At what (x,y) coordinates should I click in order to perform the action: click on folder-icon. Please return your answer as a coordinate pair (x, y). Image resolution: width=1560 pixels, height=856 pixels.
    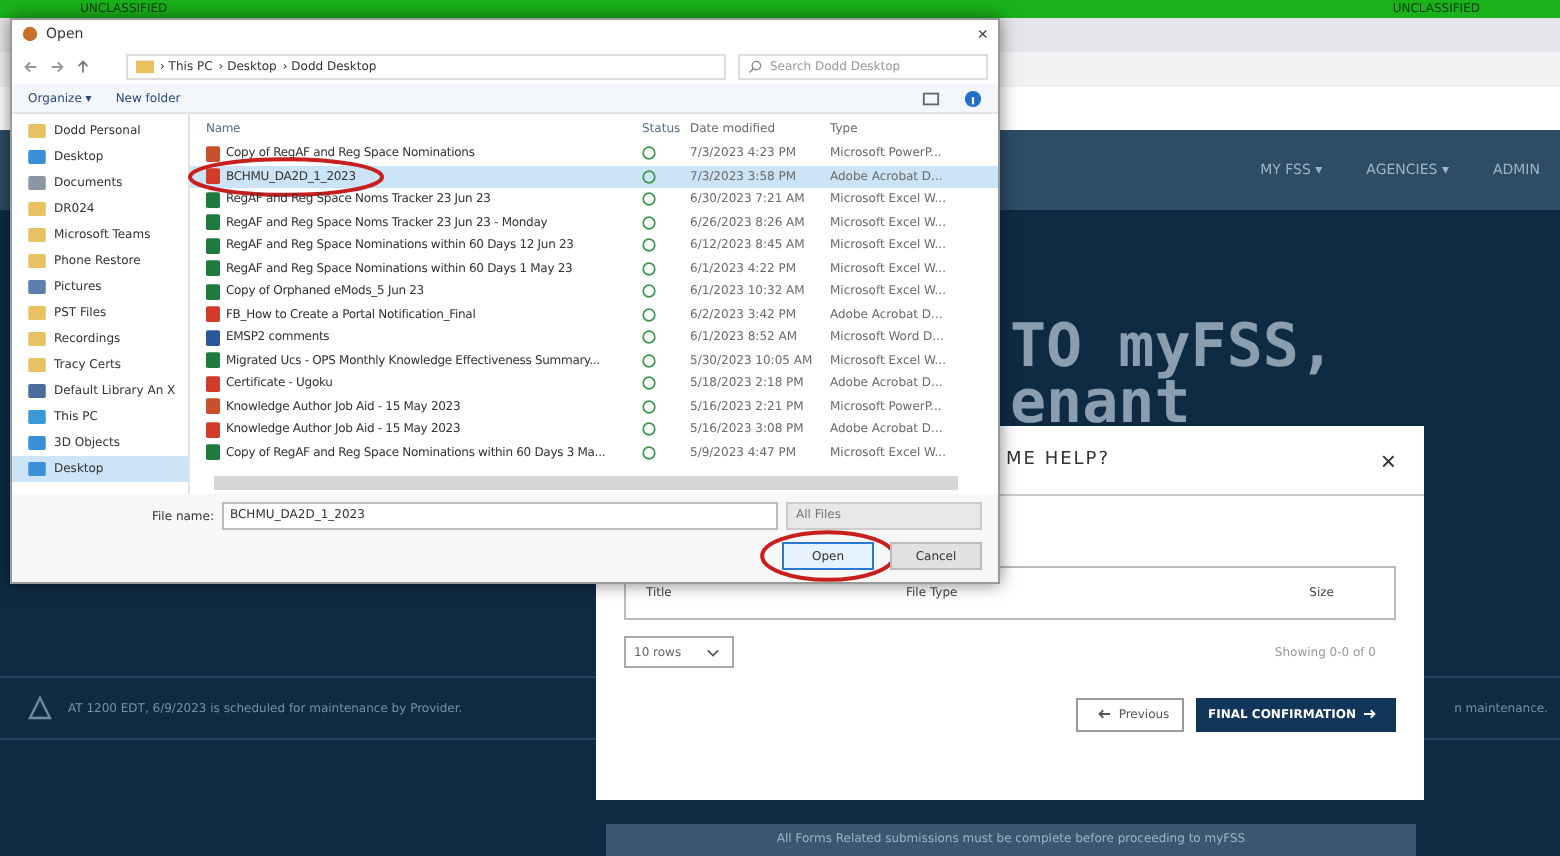
    Looking at the image, I should click on (145, 66).